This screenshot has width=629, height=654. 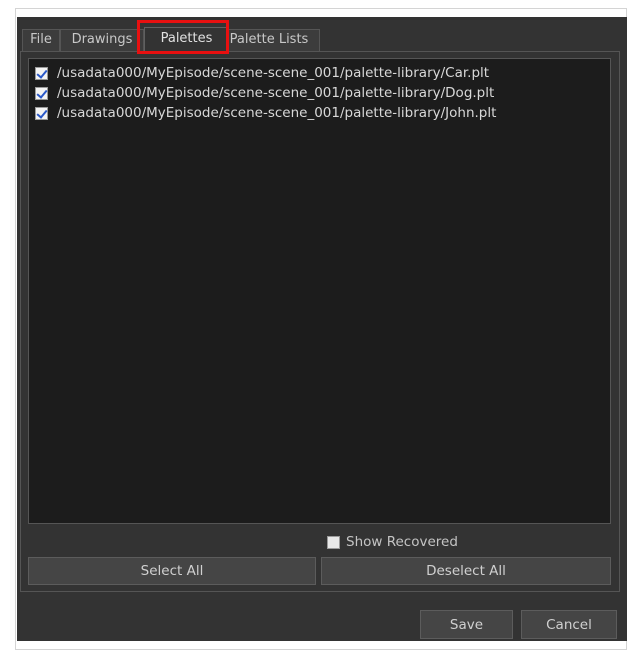 I want to click on tab-bar: File Drawings Palette Lists Palettes, so click(x=322, y=39).